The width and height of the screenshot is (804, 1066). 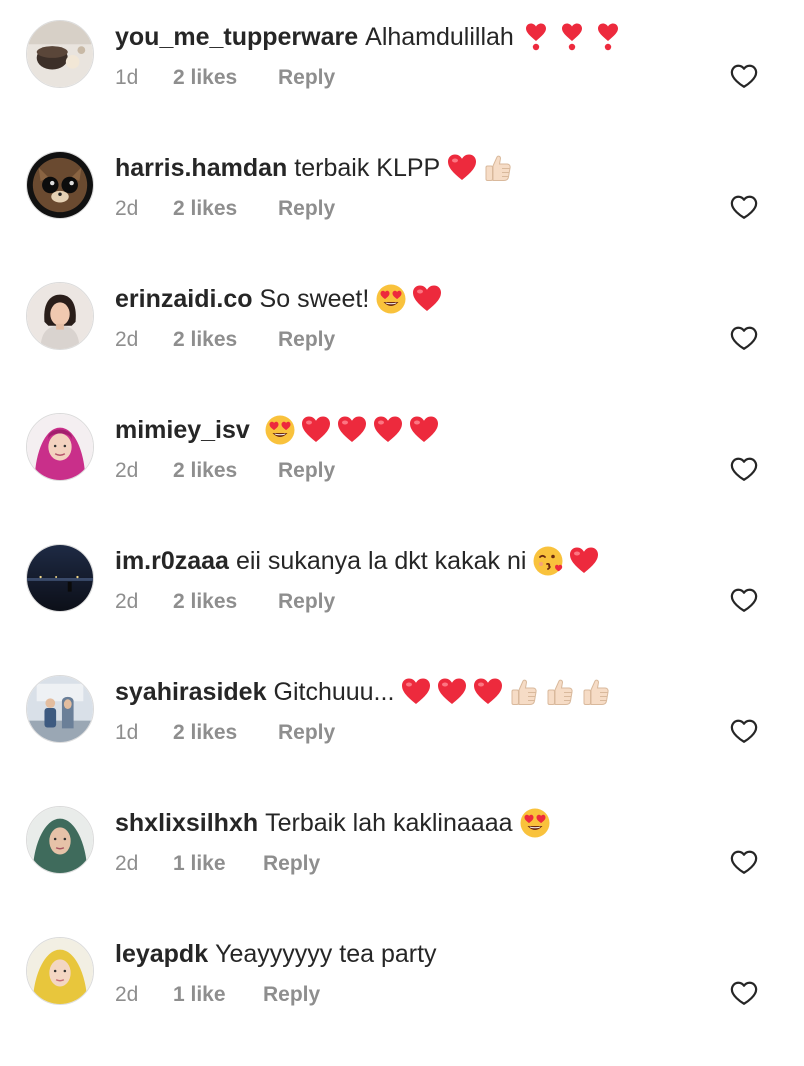 I want to click on hijab-pink-avatar, so click(x=60, y=447).